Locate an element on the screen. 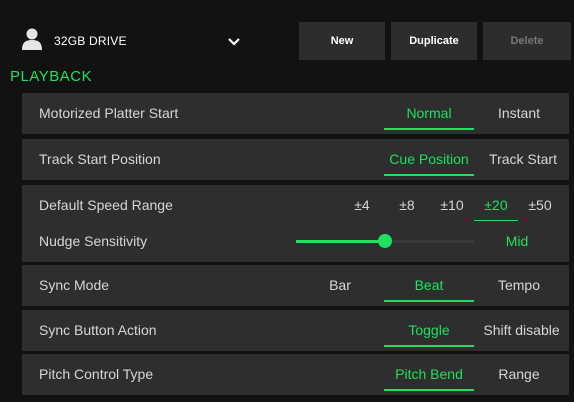 The width and height of the screenshot is (574, 402). option-instant: Instant is located at coordinates (519, 113).